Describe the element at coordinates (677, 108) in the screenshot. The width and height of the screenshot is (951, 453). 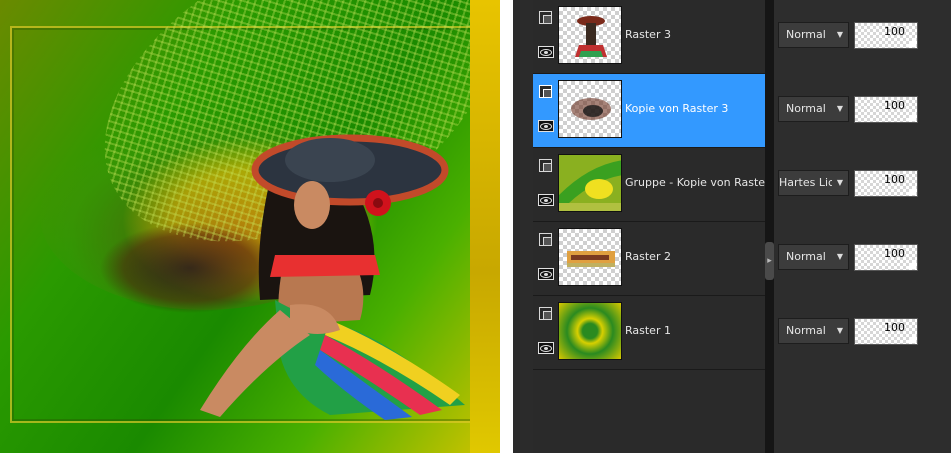
I see `layer-name: Kopie von Raster 3` at that location.